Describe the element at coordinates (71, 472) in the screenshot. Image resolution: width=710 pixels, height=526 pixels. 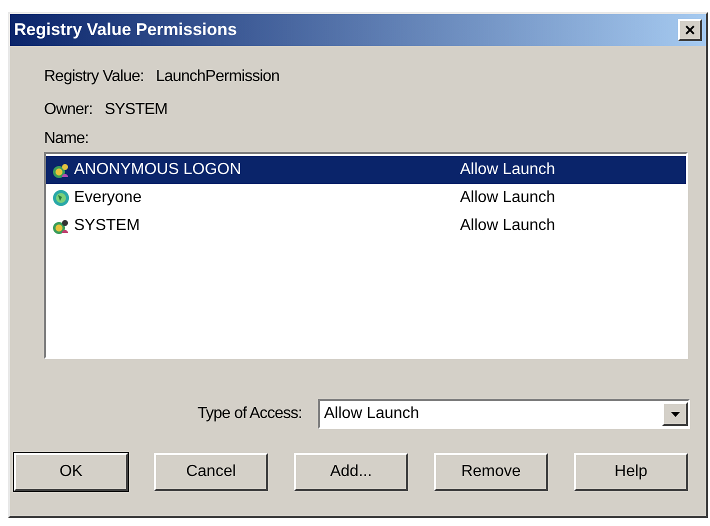
I see `dialog-button: OK` at that location.